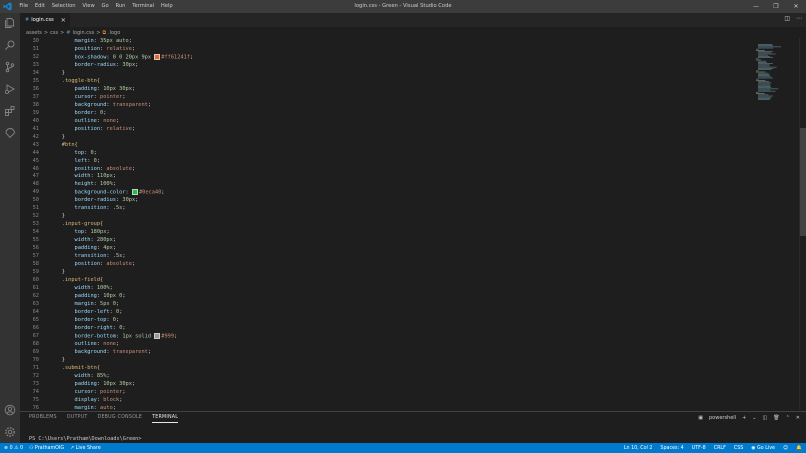 This screenshot has height=453, width=806. I want to click on feedback-icon: ☺, so click(785, 448).